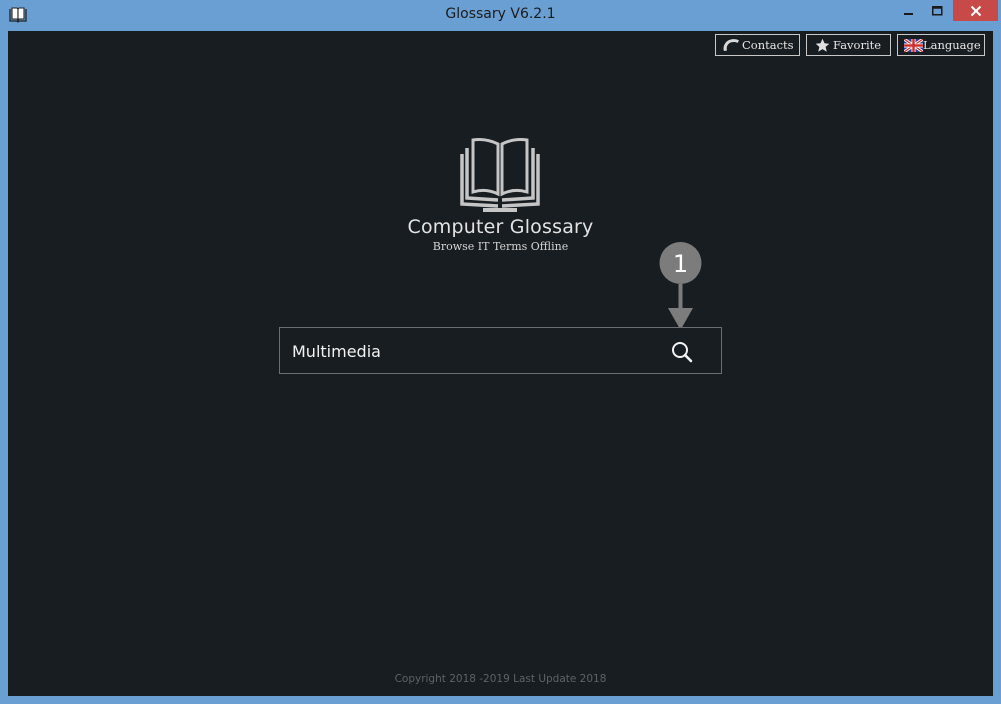  I want to click on search-box, so click(500, 350).